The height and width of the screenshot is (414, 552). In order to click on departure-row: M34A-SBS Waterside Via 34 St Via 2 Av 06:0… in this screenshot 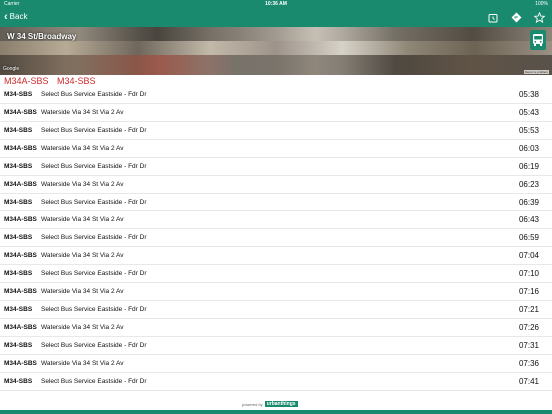, I will do `click(276, 149)`.